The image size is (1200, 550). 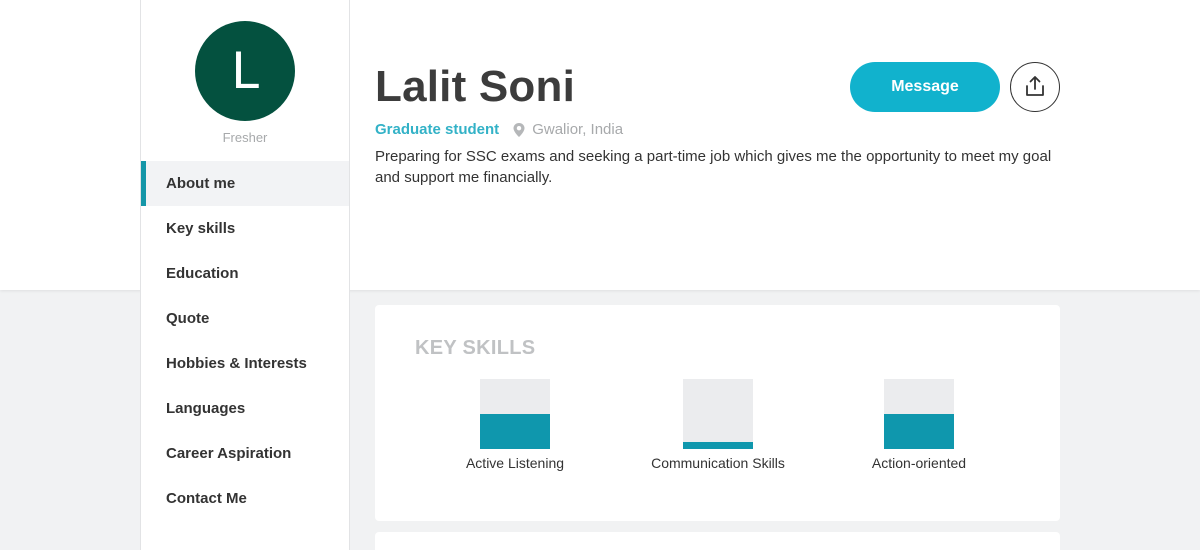 I want to click on skill-communication-skills: Communication Skills, so click(x=718, y=425).